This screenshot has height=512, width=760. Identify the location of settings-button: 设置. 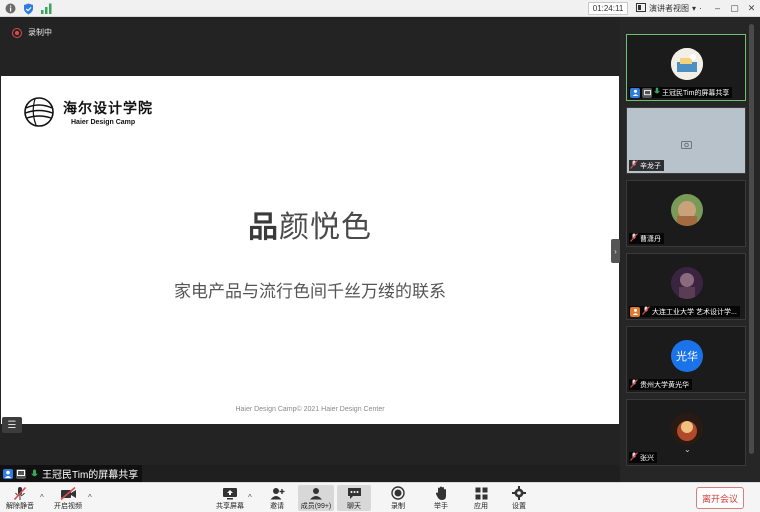
(519, 498).